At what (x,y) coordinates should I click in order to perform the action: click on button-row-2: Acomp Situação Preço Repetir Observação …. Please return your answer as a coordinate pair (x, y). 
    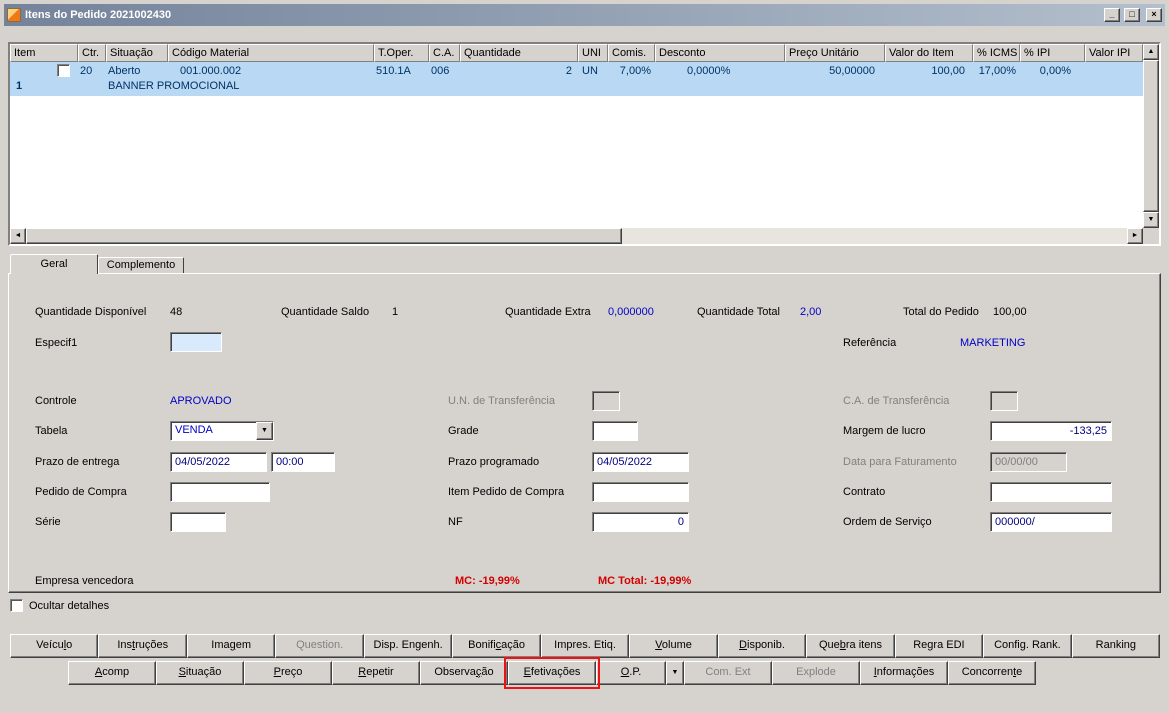
    Looking at the image, I should click on (552, 673).